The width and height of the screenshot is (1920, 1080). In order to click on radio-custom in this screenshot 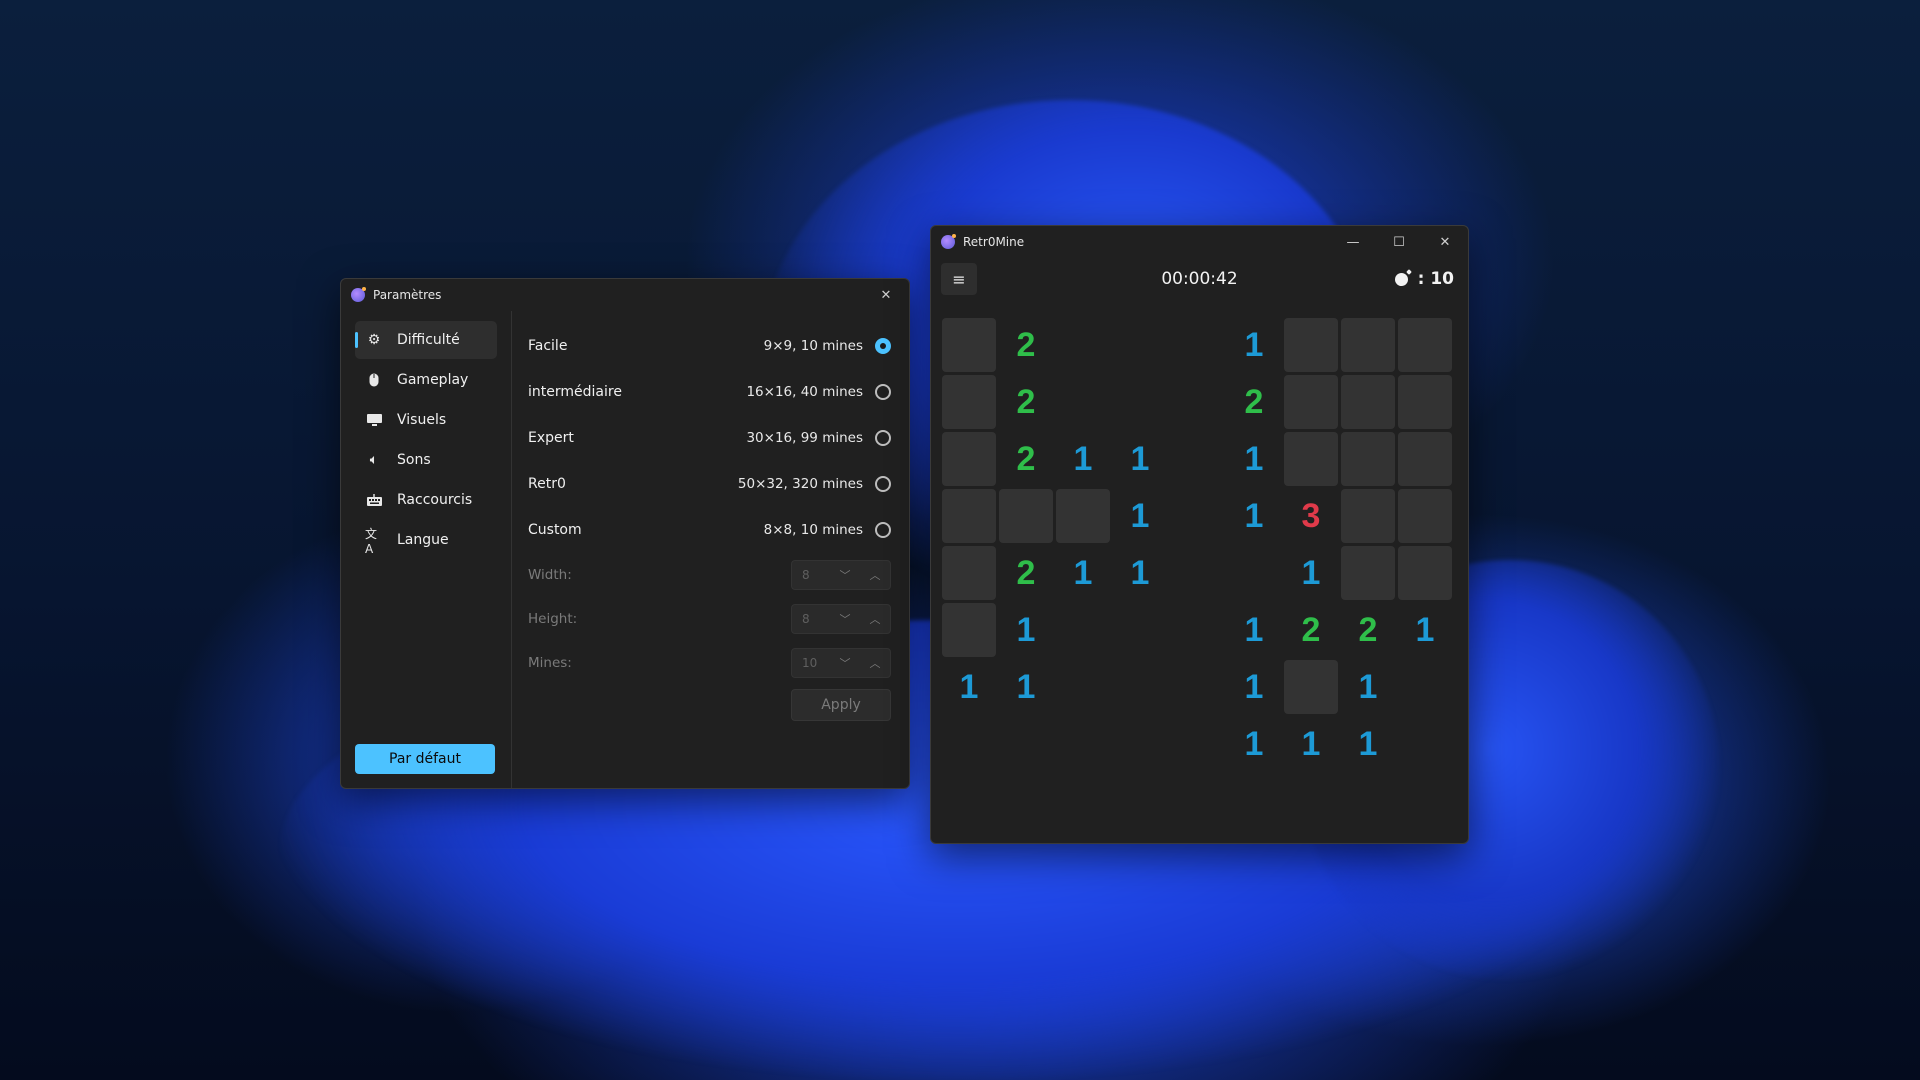, I will do `click(883, 530)`.